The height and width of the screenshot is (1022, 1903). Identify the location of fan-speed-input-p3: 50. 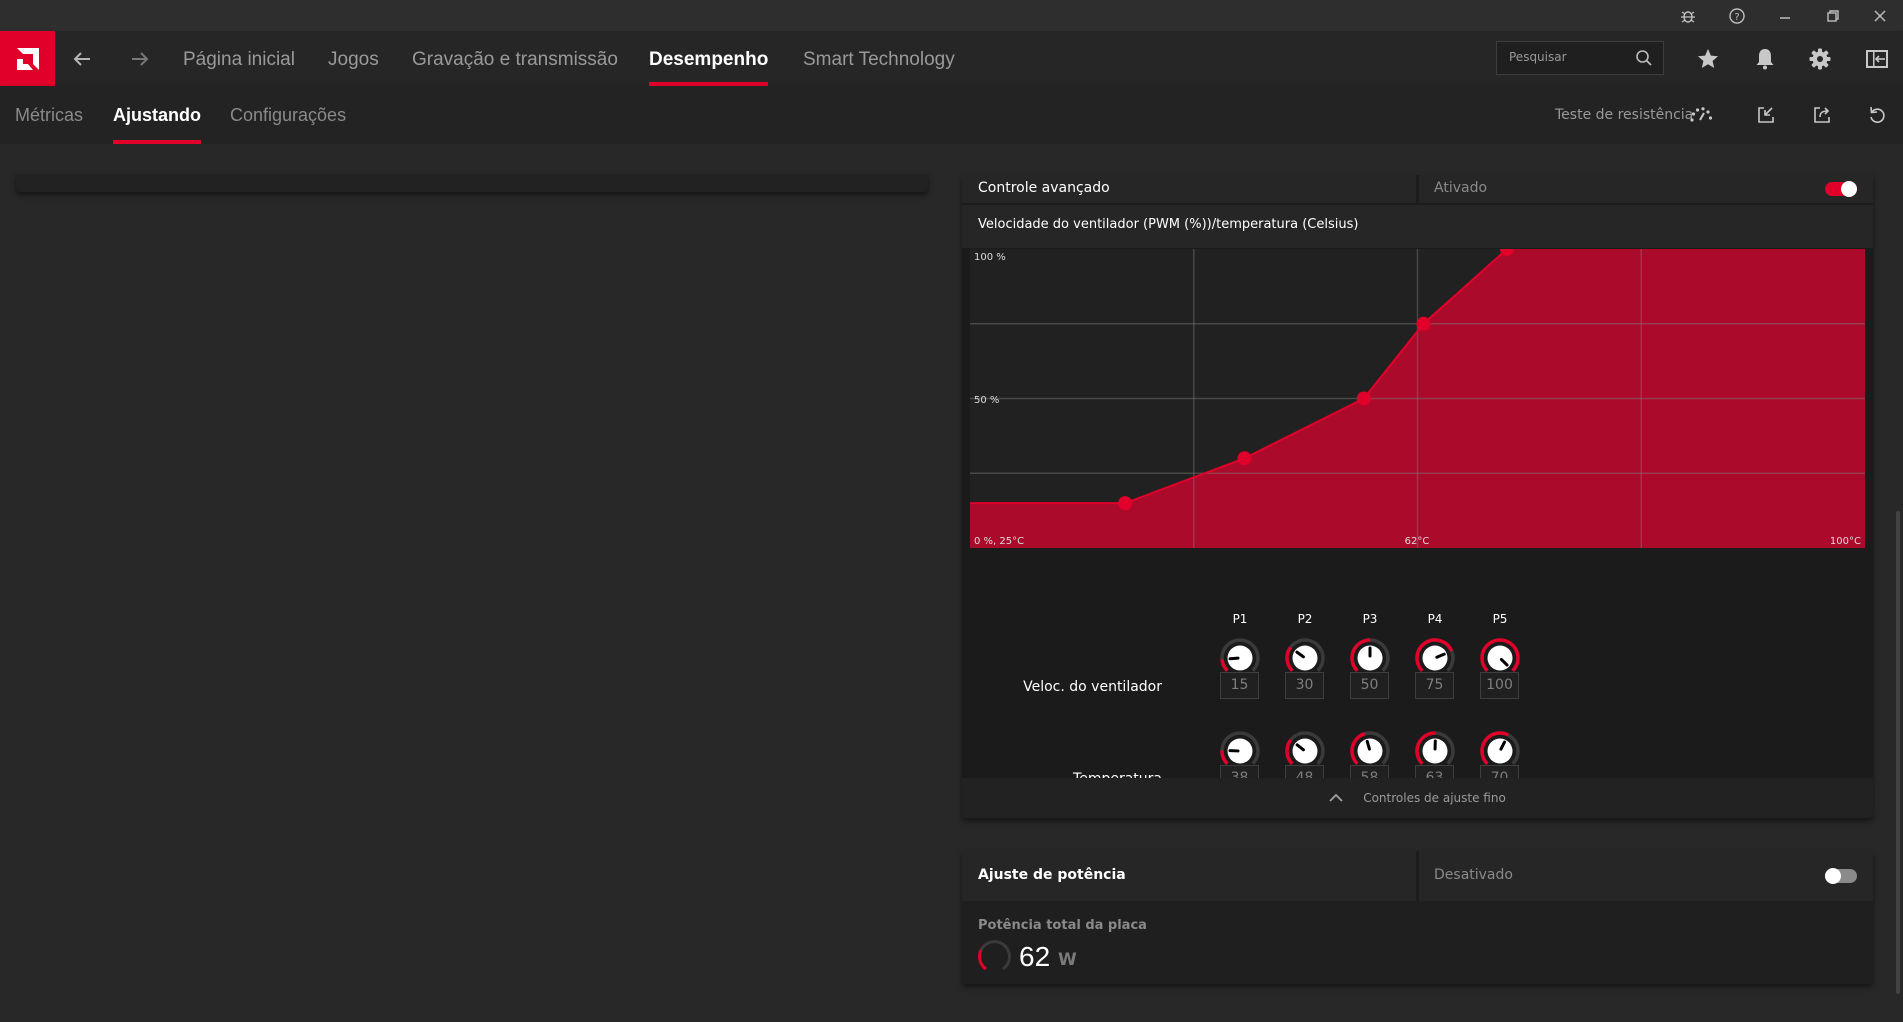
(1369, 685).